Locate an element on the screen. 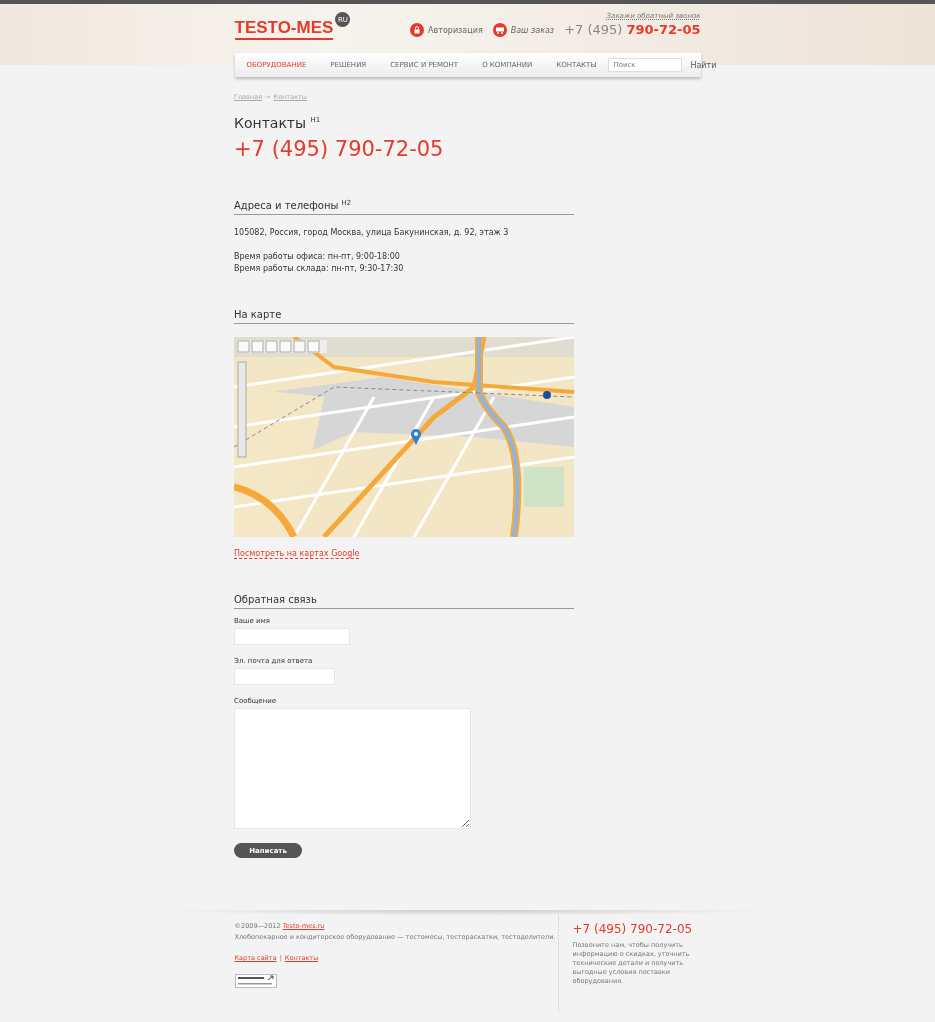  page-title: Контакты $^{H1}$ is located at coordinates (278, 123).